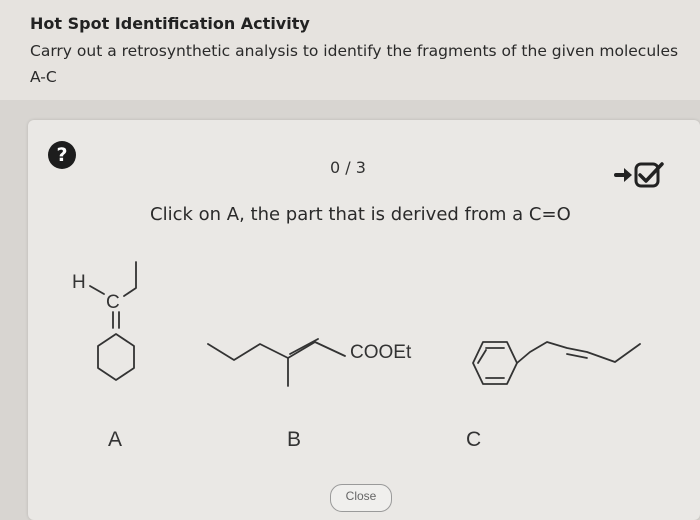 The width and height of the screenshot is (700, 520). Describe the element at coordinates (320, 370) in the screenshot. I see `molecule-b: COOEt` at that location.